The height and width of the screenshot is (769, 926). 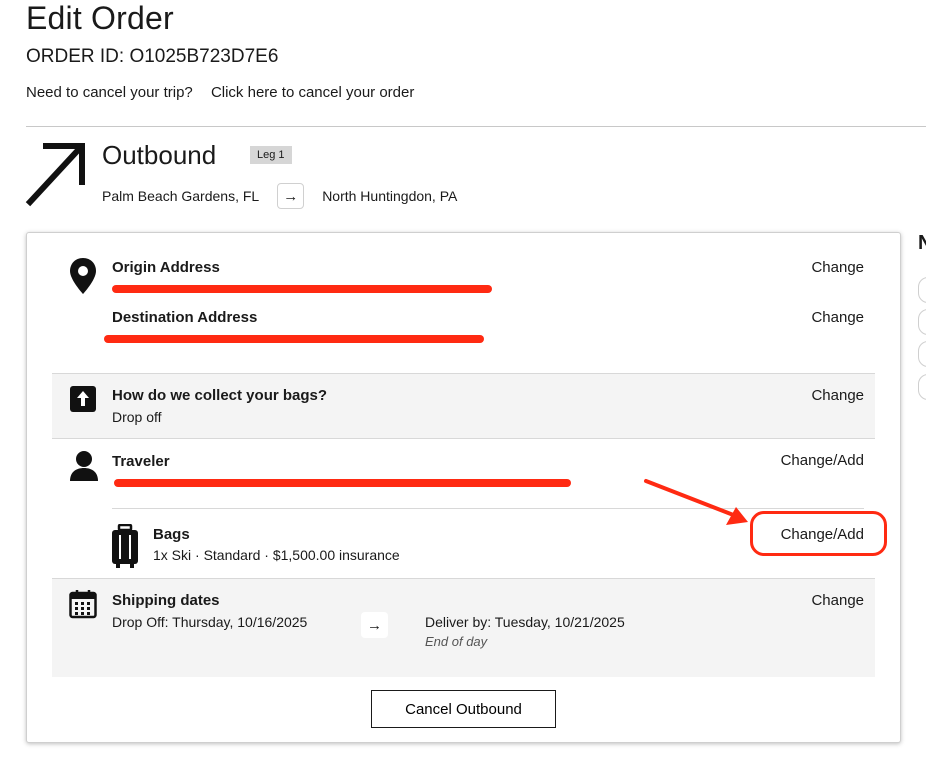 What do you see at coordinates (291, 196) in the screenshot?
I see `route-arrow-icon: →` at bounding box center [291, 196].